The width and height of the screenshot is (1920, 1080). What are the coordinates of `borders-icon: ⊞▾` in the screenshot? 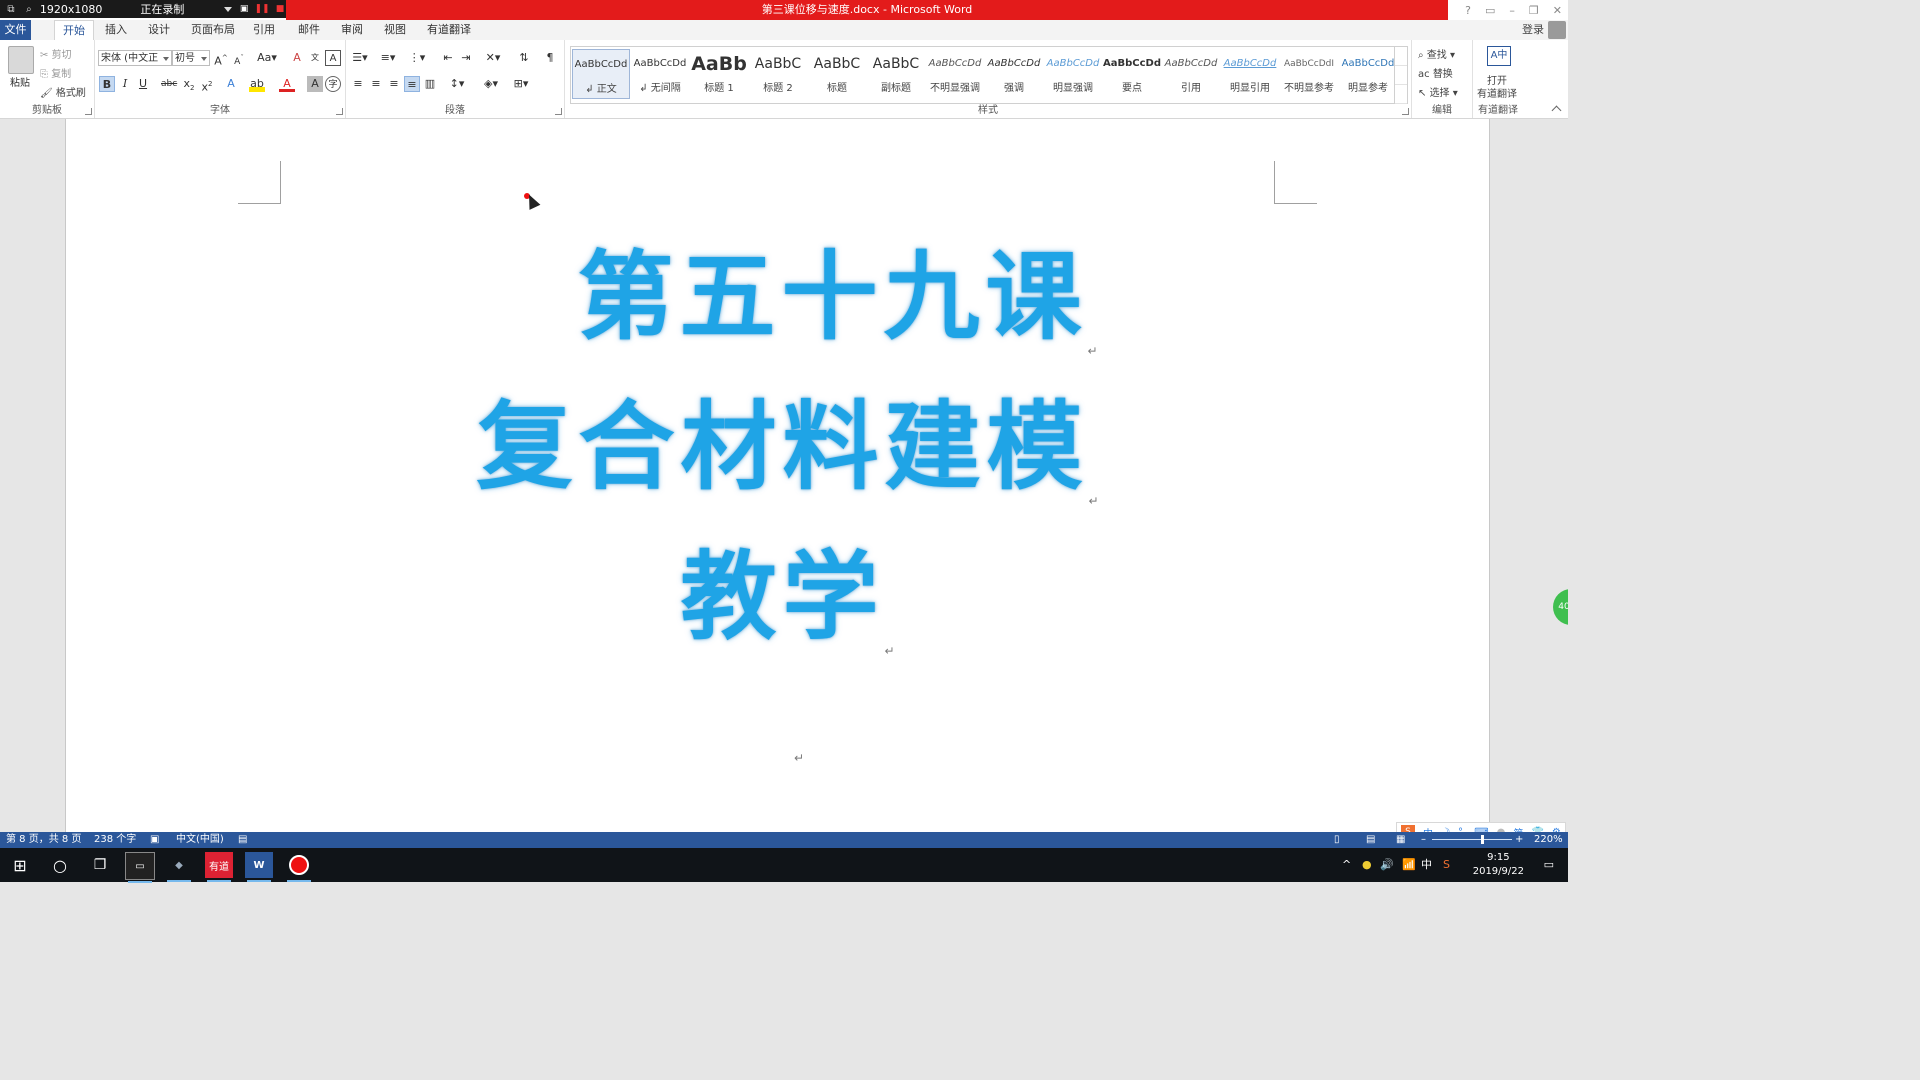 It's located at (521, 84).